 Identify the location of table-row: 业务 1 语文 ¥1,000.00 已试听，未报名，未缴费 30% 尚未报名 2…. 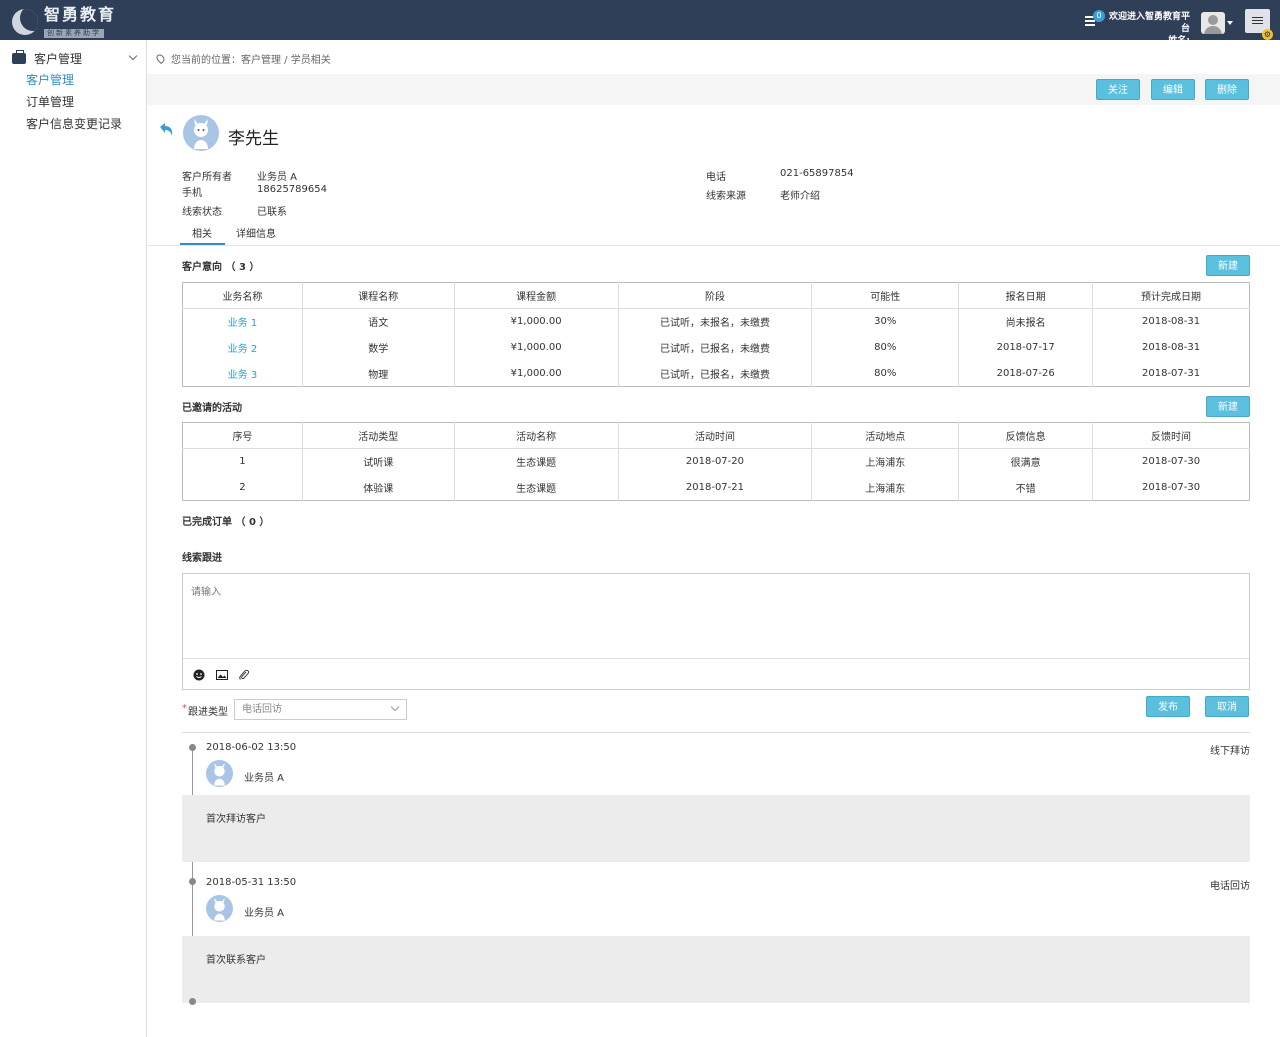
(716, 321).